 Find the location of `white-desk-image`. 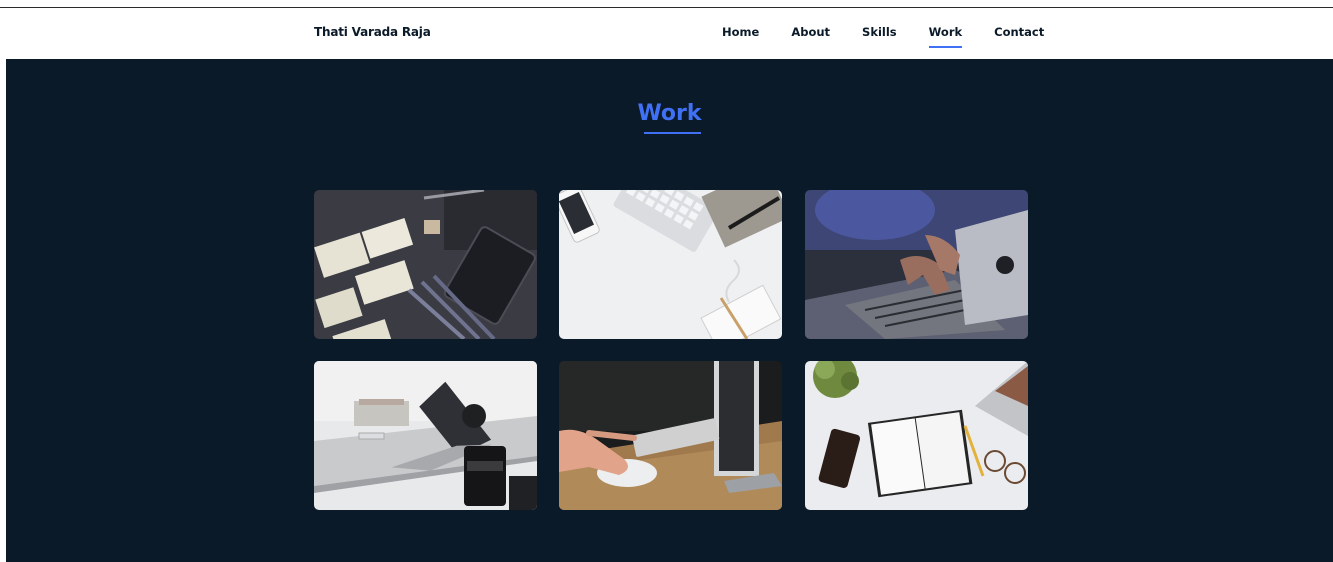

white-desk-image is located at coordinates (670, 264).